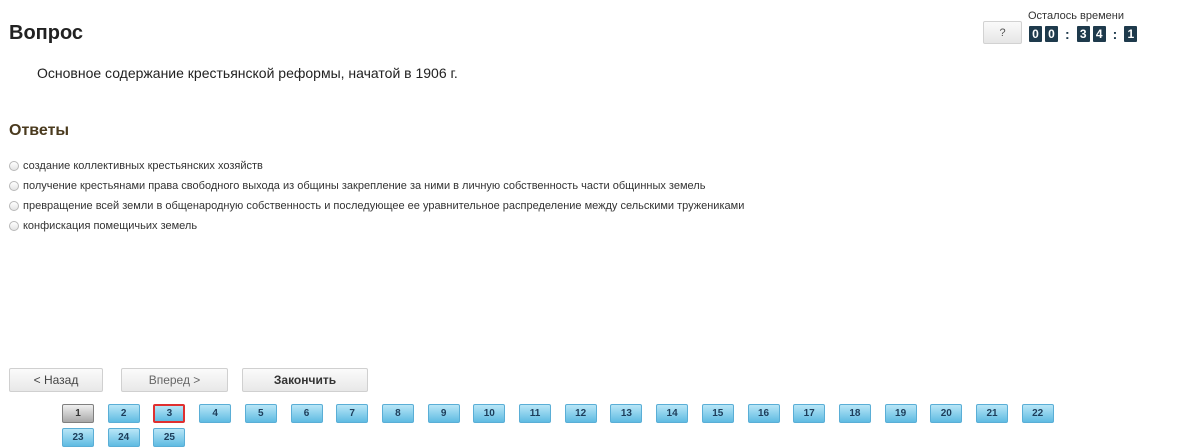 This screenshot has width=1184, height=448. What do you see at coordinates (443, 413) in the screenshot?
I see `page-button-9: 9` at bounding box center [443, 413].